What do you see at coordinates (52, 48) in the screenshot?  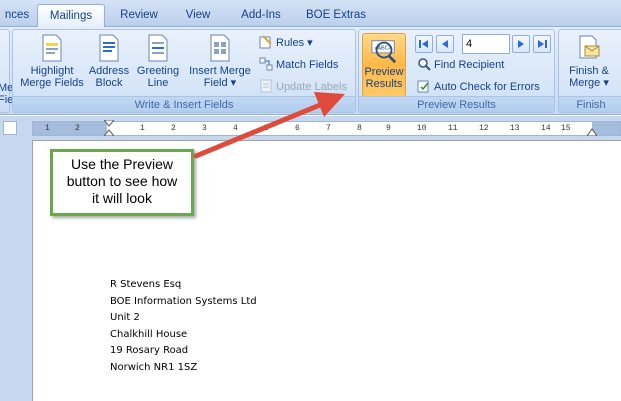 I see `highlight-fields-icon` at bounding box center [52, 48].